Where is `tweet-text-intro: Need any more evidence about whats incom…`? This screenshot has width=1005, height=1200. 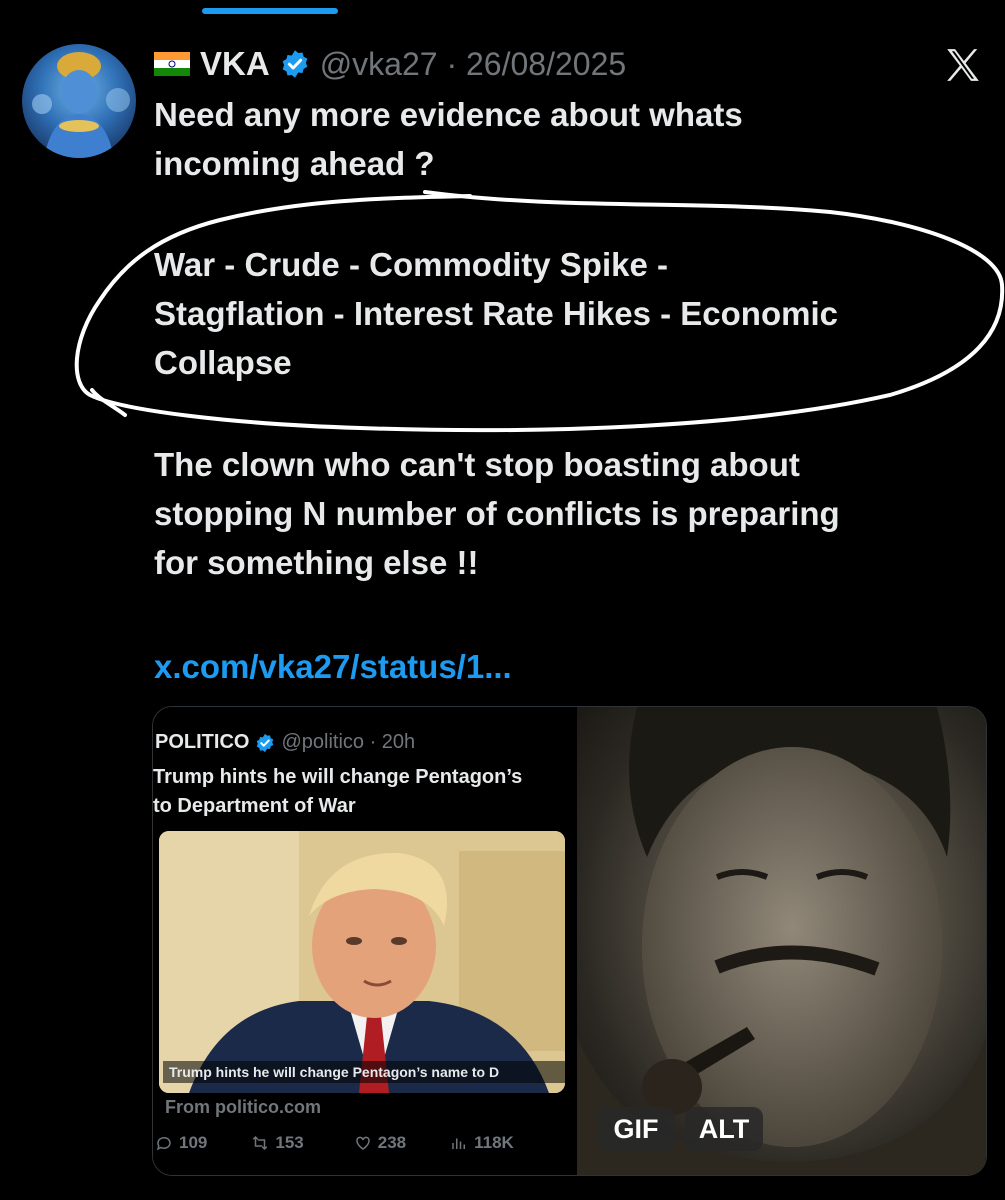
tweet-text-intro: Need any more evidence about whats incom… is located at coordinates (448, 139).